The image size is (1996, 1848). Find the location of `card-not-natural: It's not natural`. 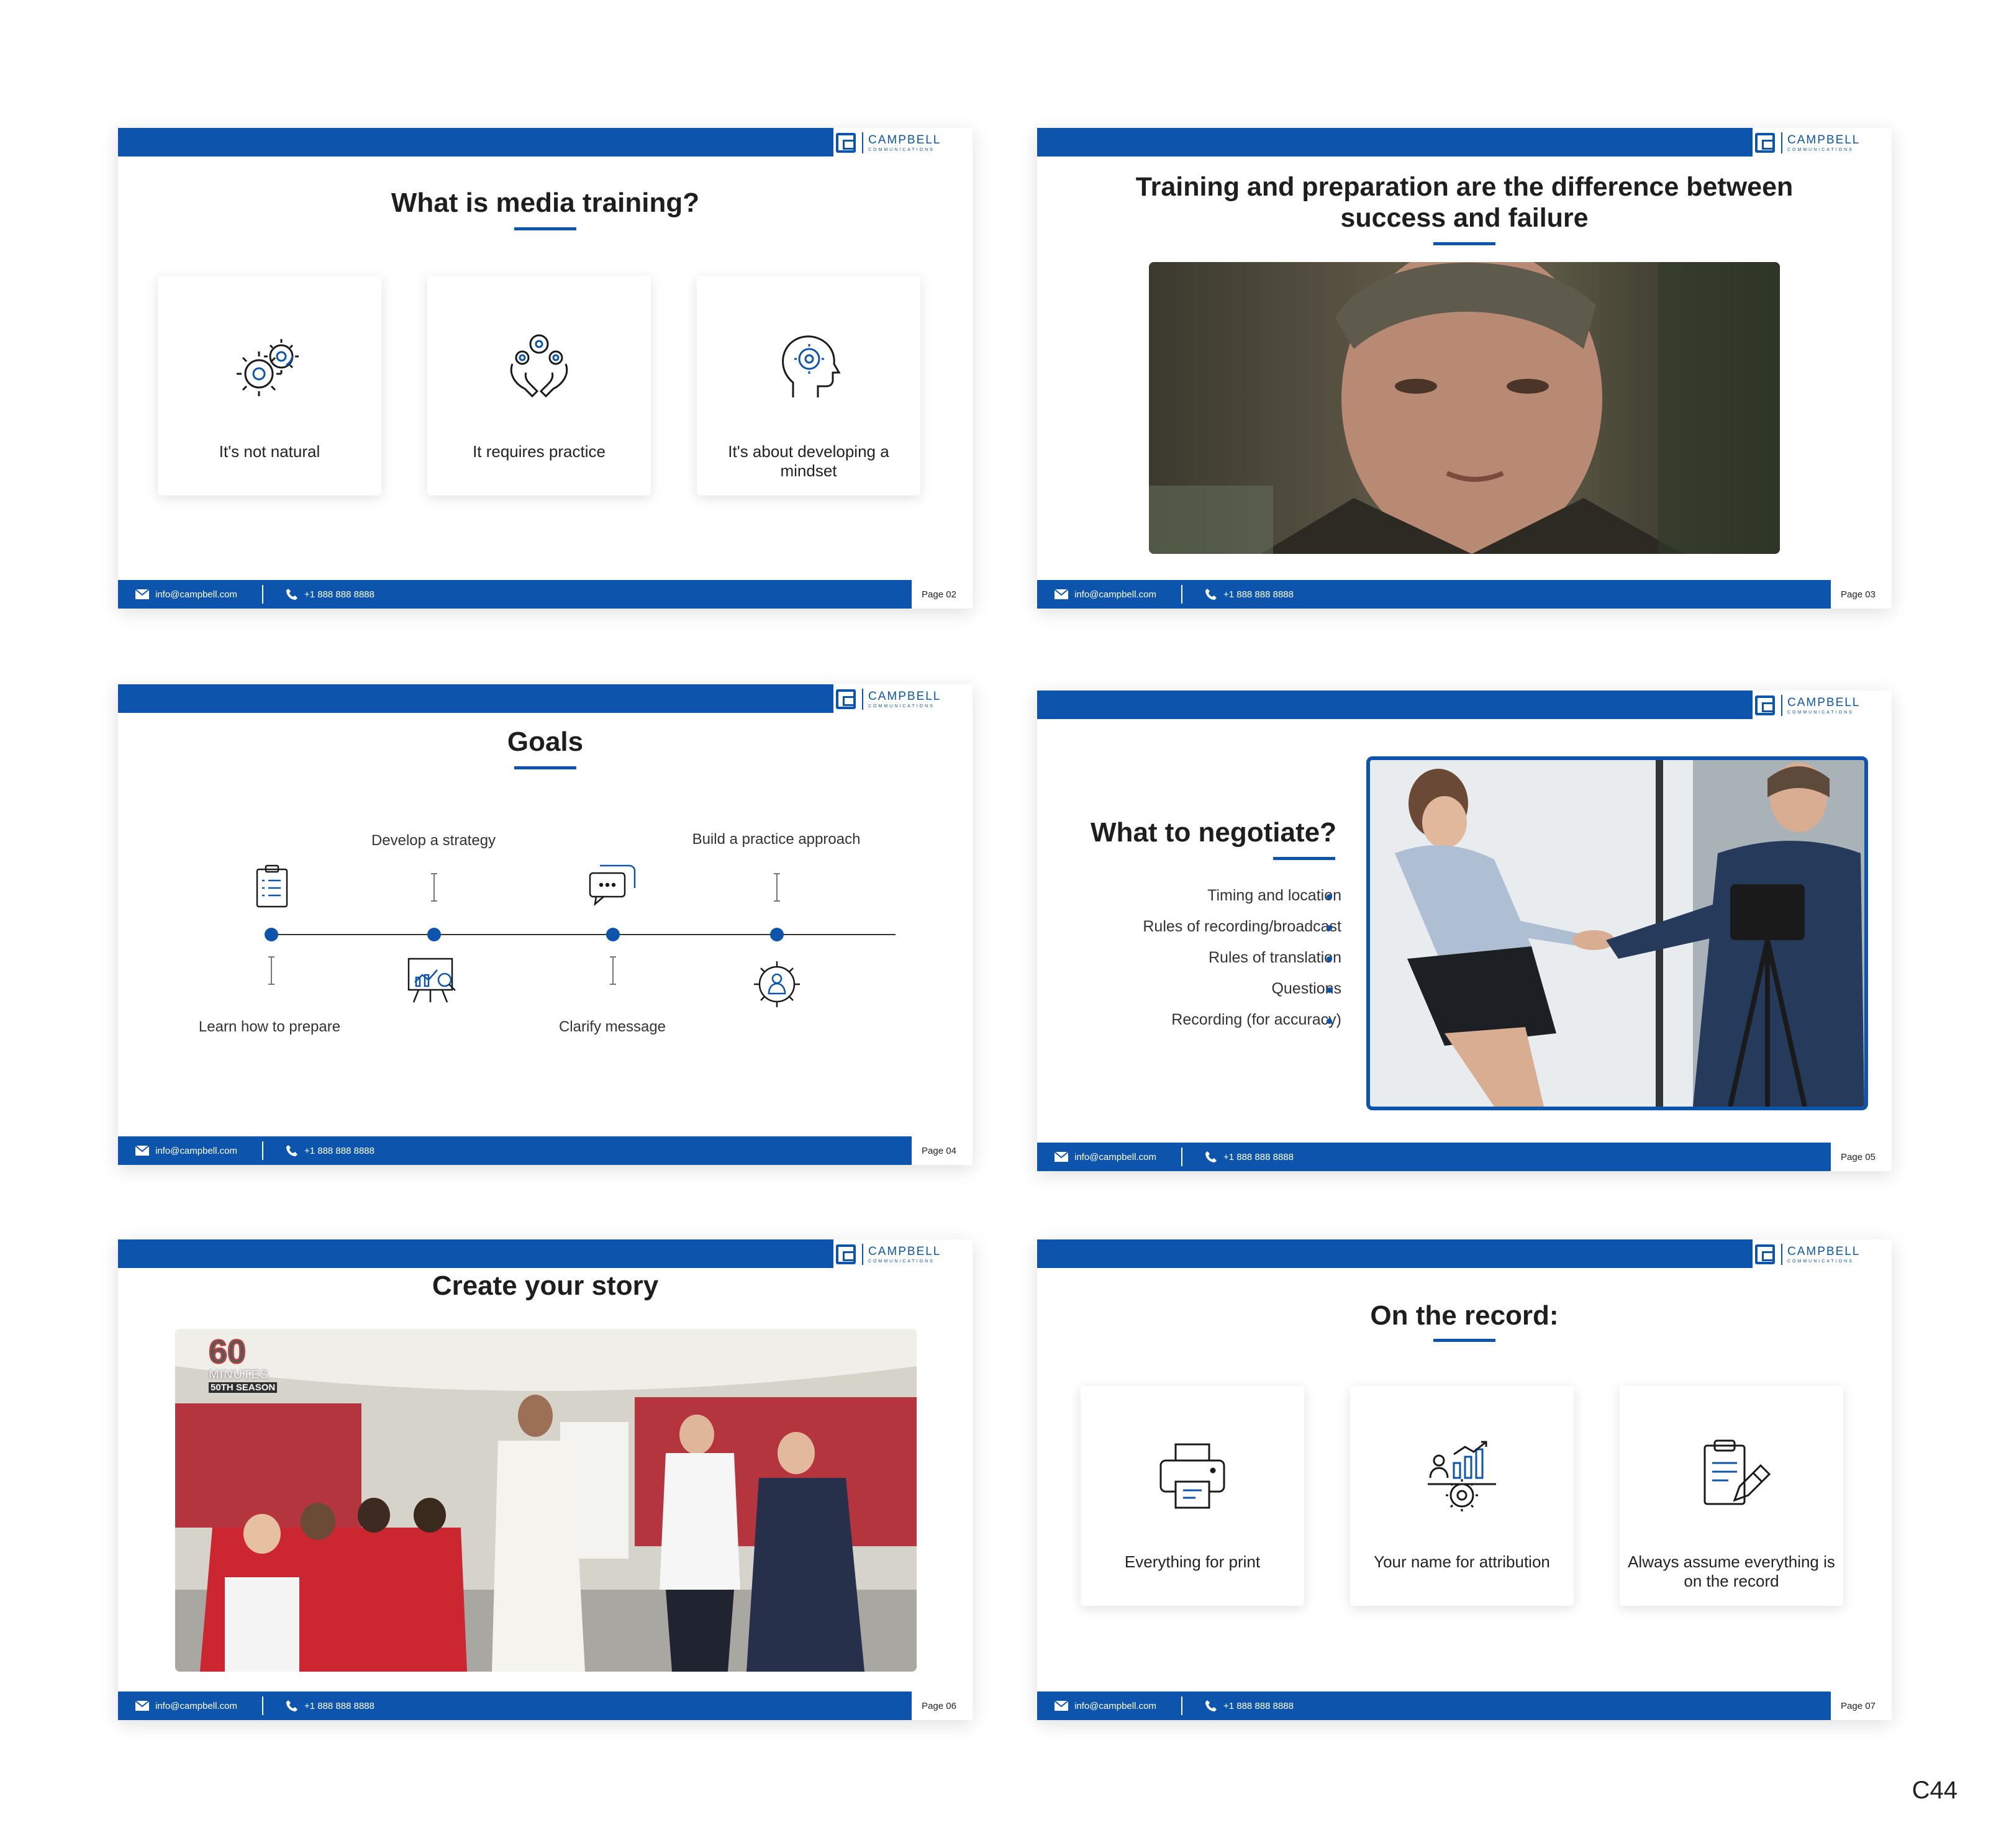

card-not-natural: It's not natural is located at coordinates (269, 386).